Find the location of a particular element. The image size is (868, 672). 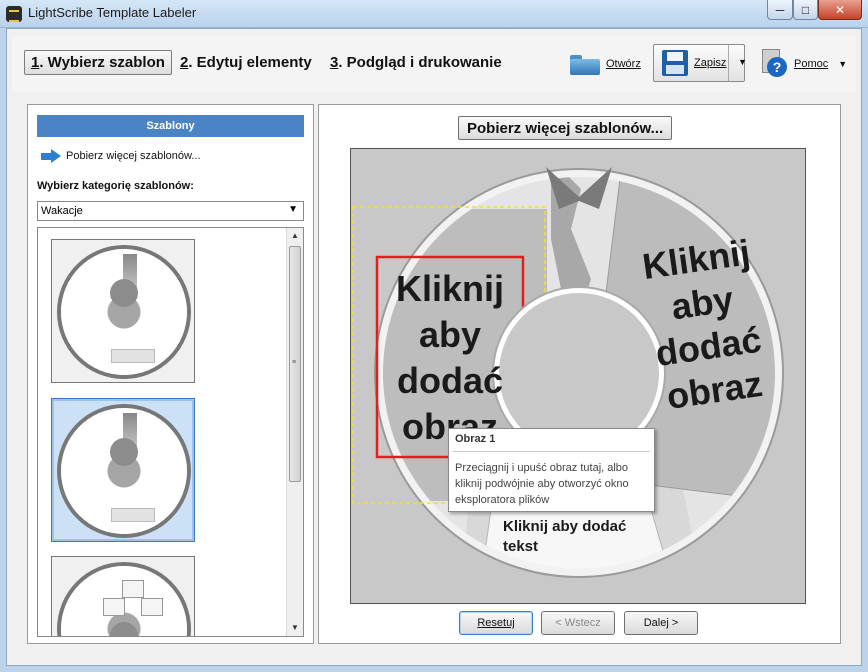

text-placeholder-line-2: tekst is located at coordinates (520, 546).